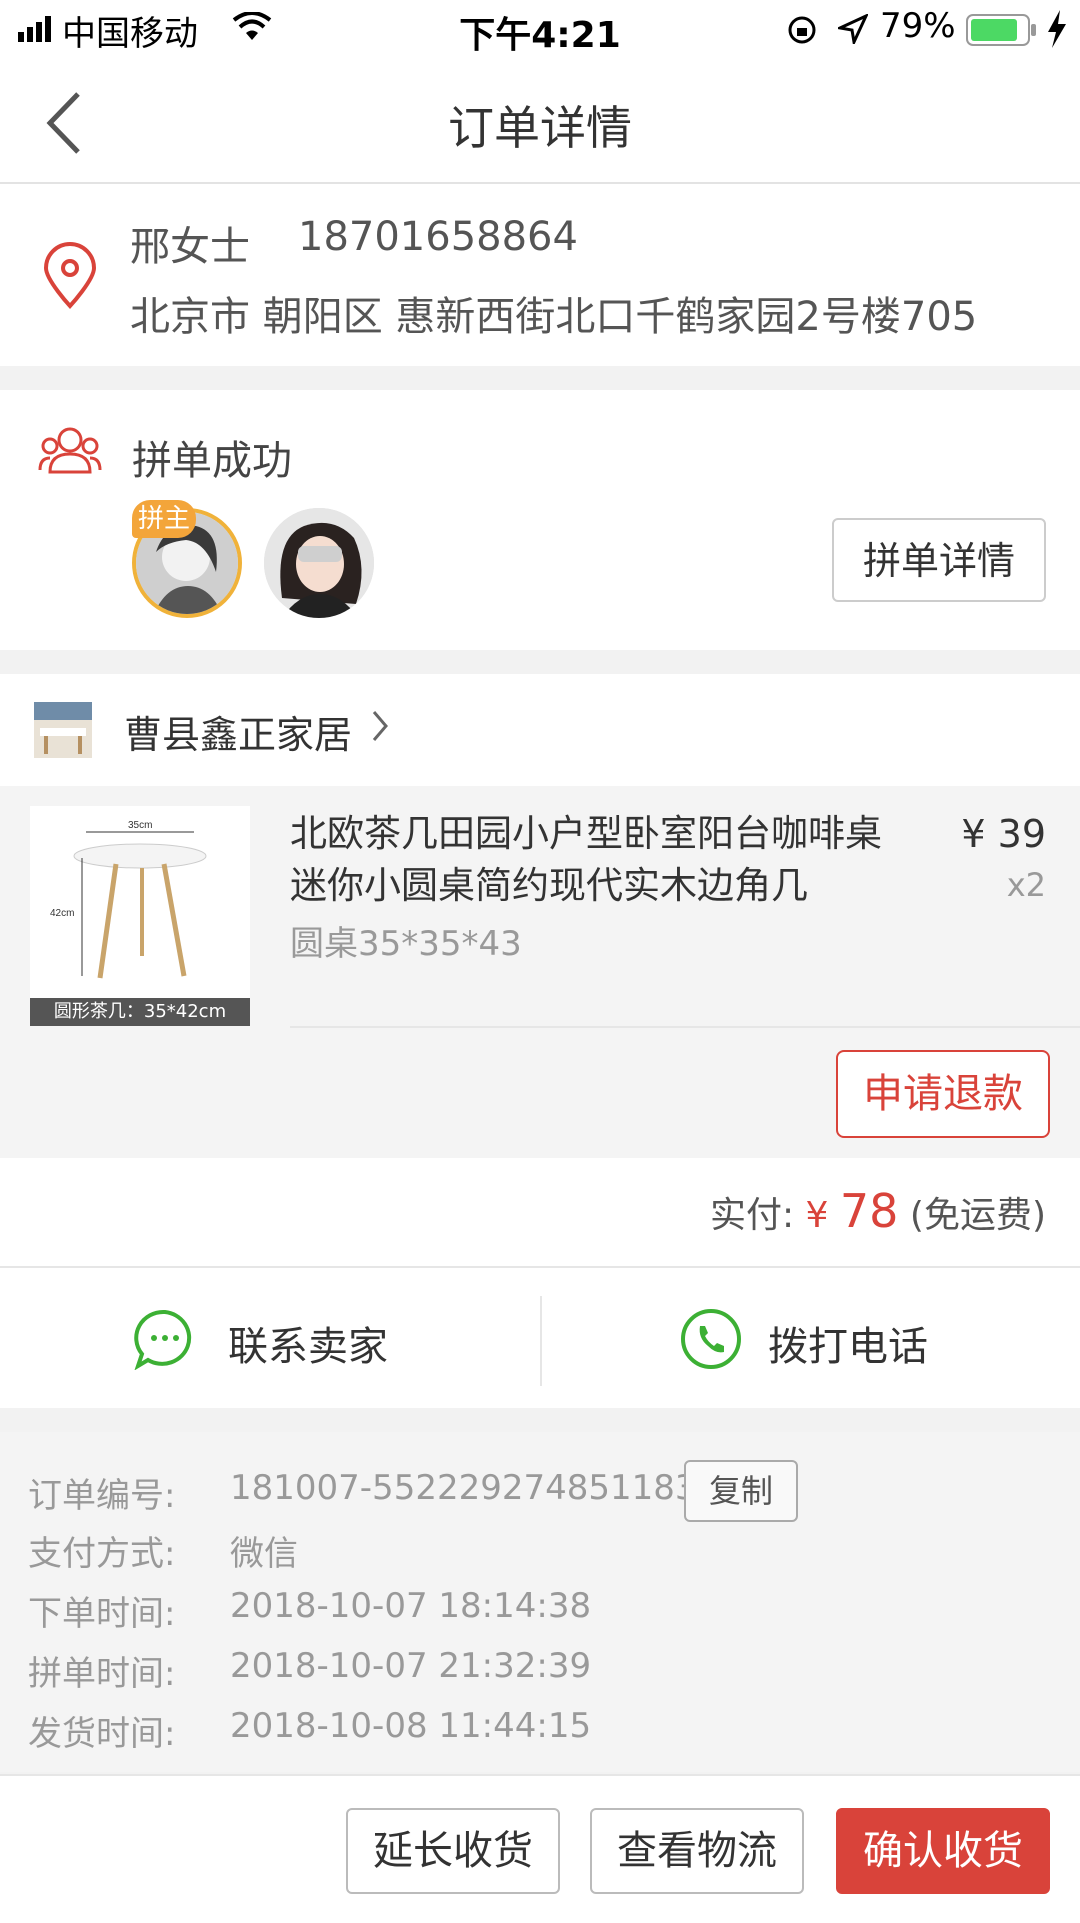 Image resolution: width=1080 pixels, height=1923 pixels. What do you see at coordinates (554, 317) in the screenshot?
I see `address-line: 北京市 朝阳区 惠新西街北口千鹤家园2号楼705` at bounding box center [554, 317].